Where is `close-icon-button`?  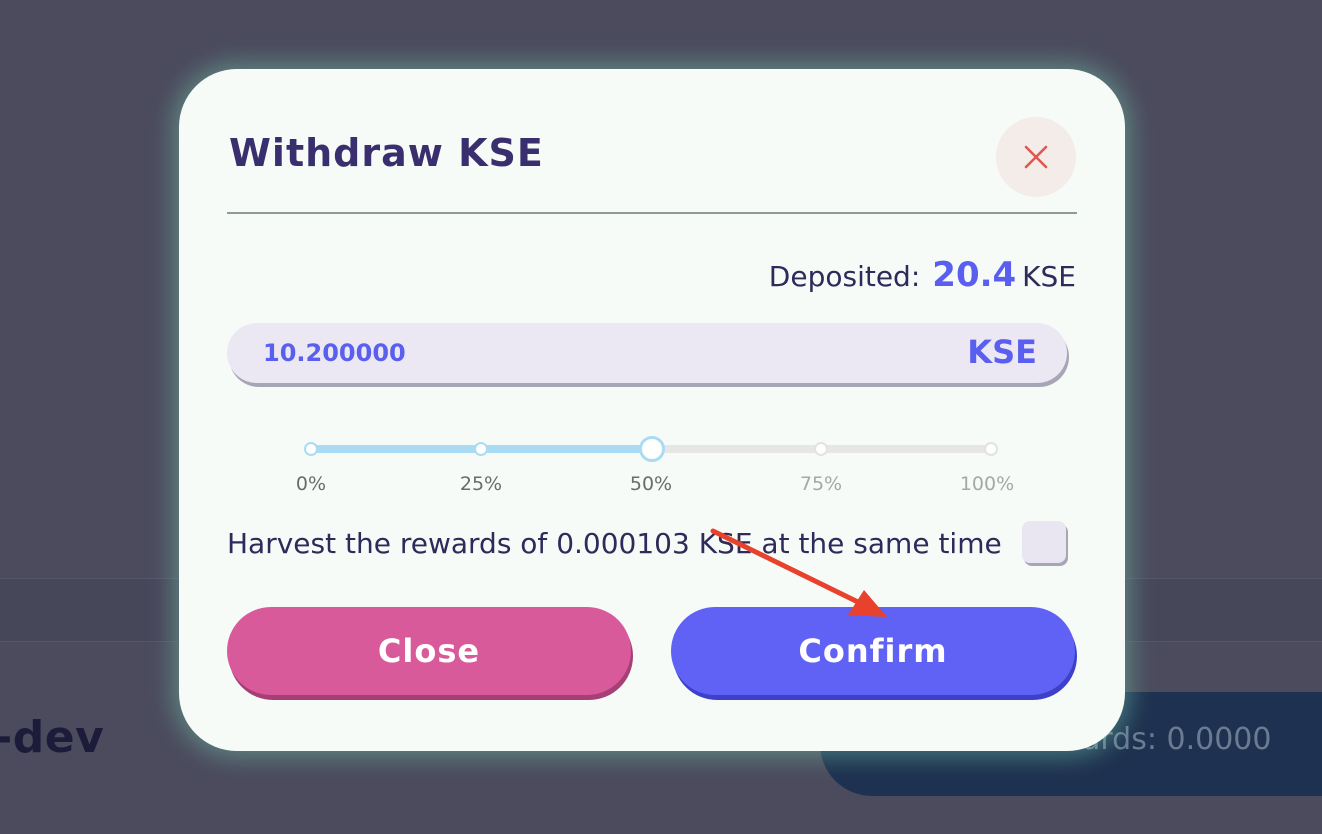
close-icon-button is located at coordinates (1036, 157).